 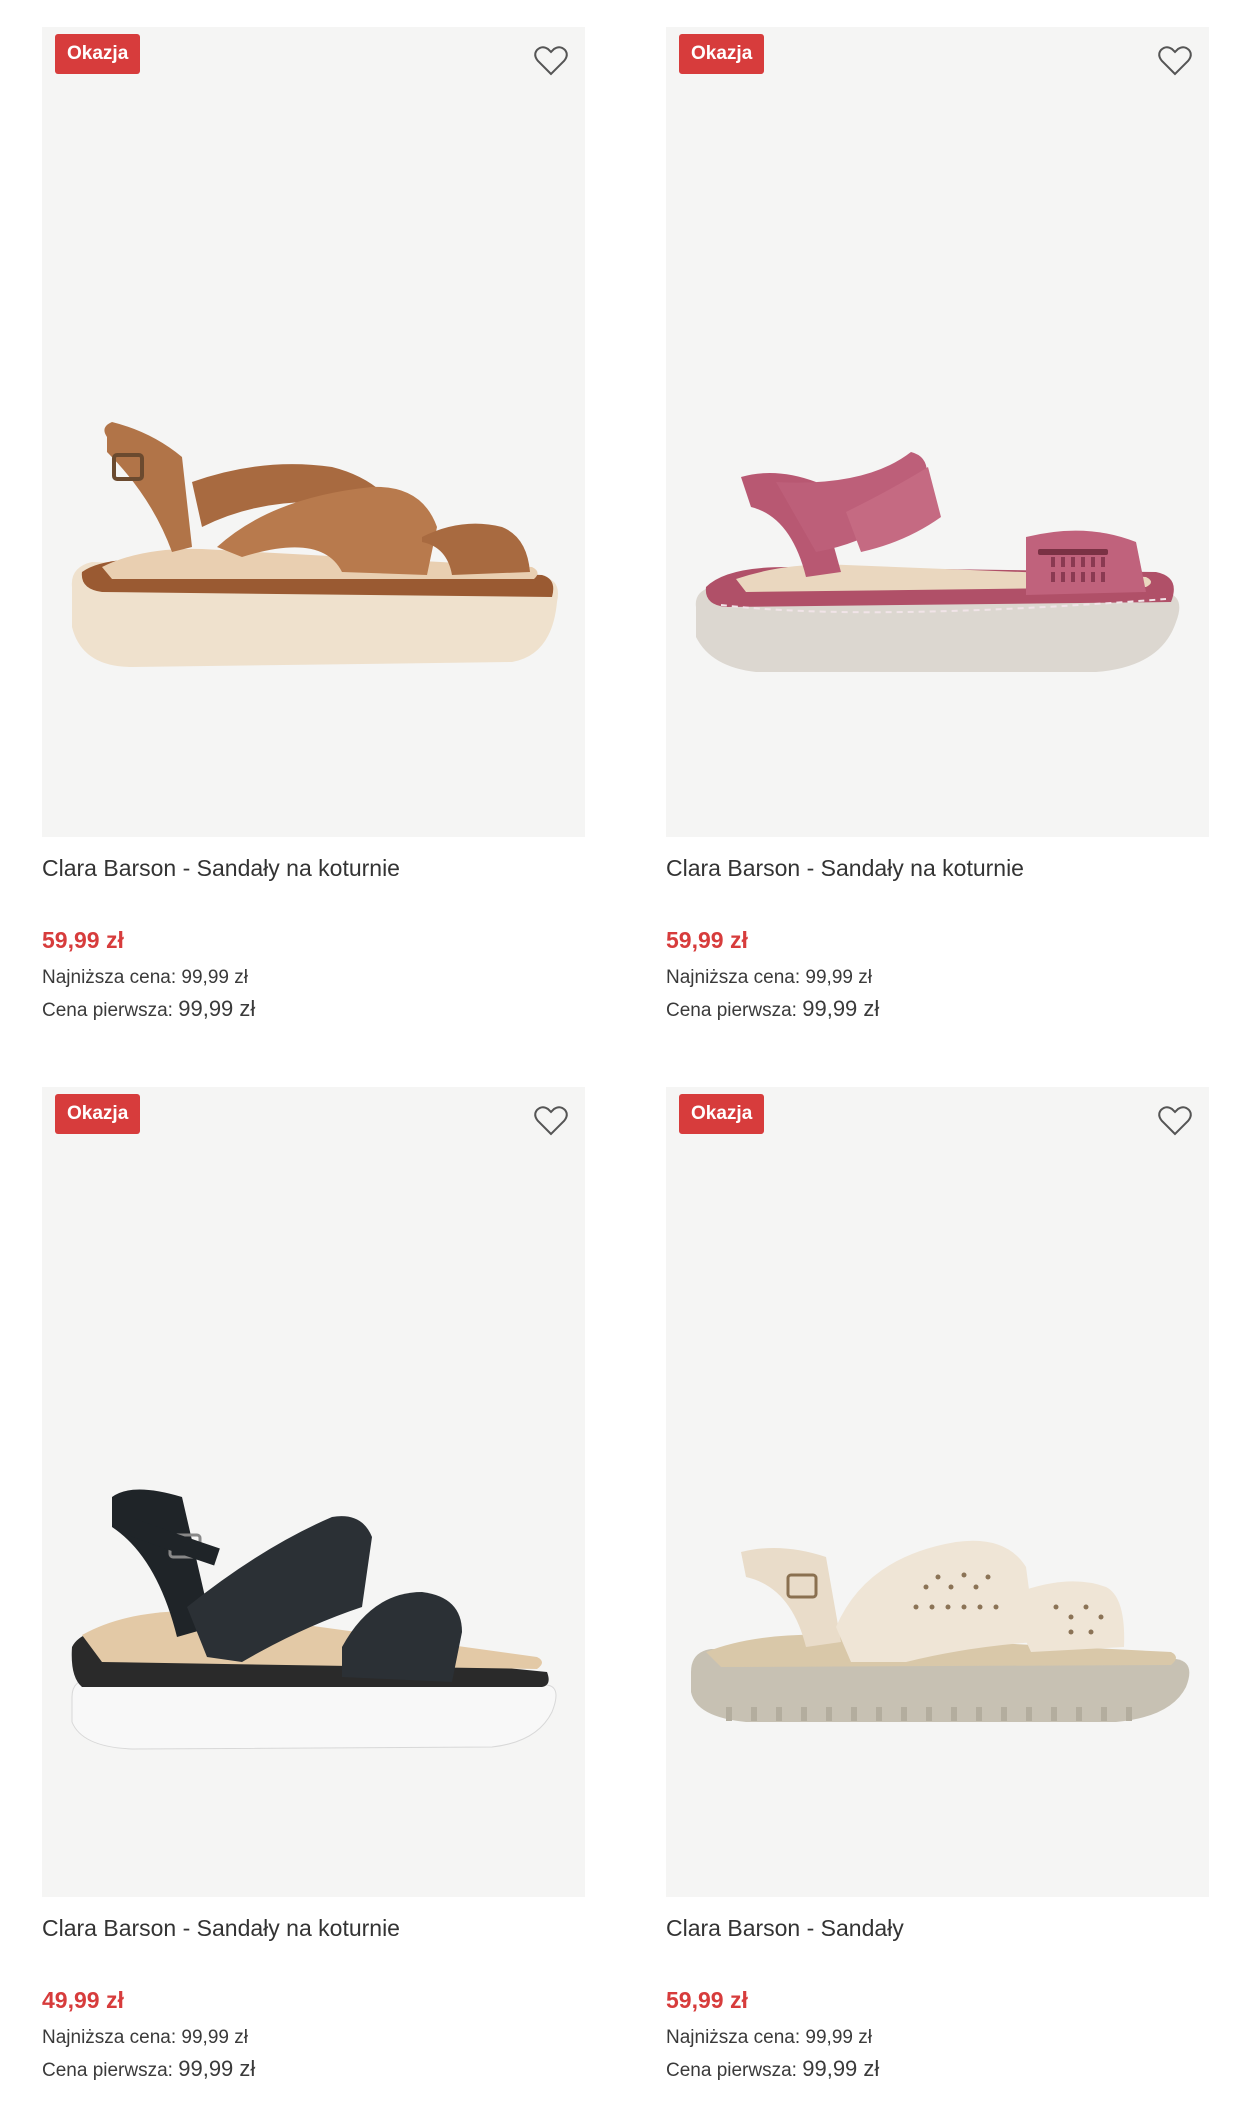 What do you see at coordinates (83, 2000) in the screenshot?
I see `product-price: 49,99 zł` at bounding box center [83, 2000].